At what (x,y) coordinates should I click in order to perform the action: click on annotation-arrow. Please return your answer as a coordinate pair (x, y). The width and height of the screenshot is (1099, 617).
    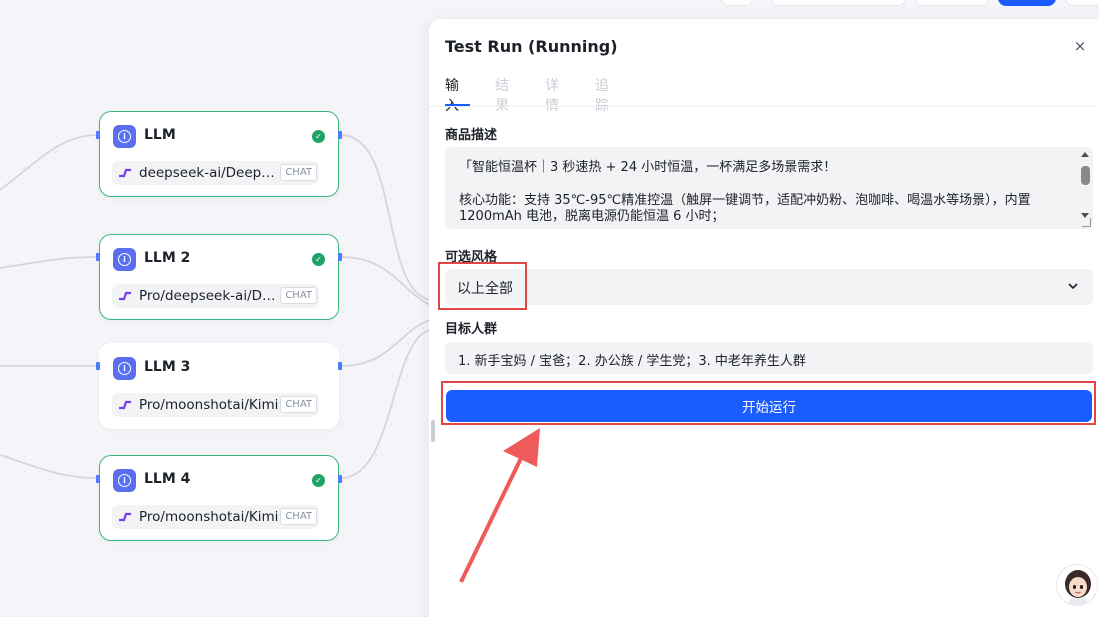
    Looking at the image, I should click on (499, 505).